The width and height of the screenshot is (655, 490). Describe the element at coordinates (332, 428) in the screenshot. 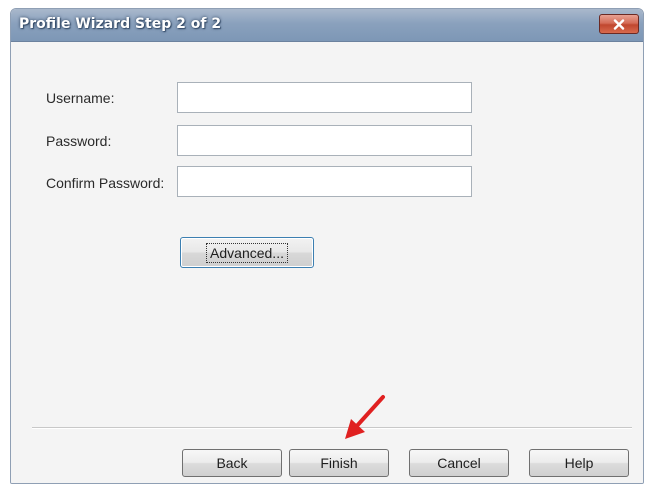

I see `button-divider` at that location.